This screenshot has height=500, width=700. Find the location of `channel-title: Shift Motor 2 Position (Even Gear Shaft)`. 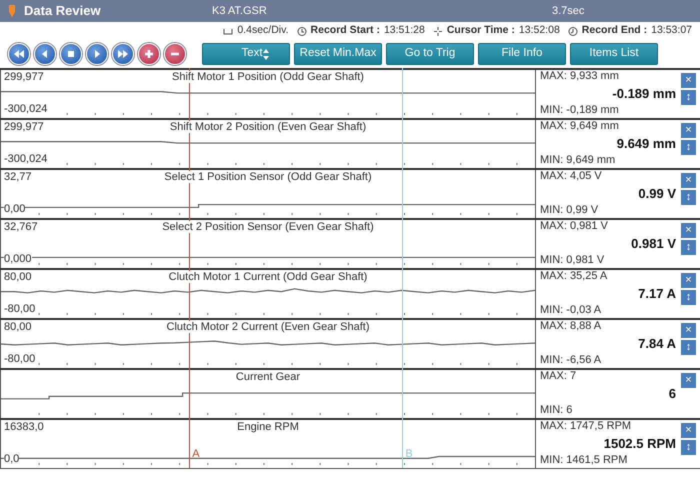

channel-title: Shift Motor 2 Position (Even Gear Shaft) is located at coordinates (268, 127).